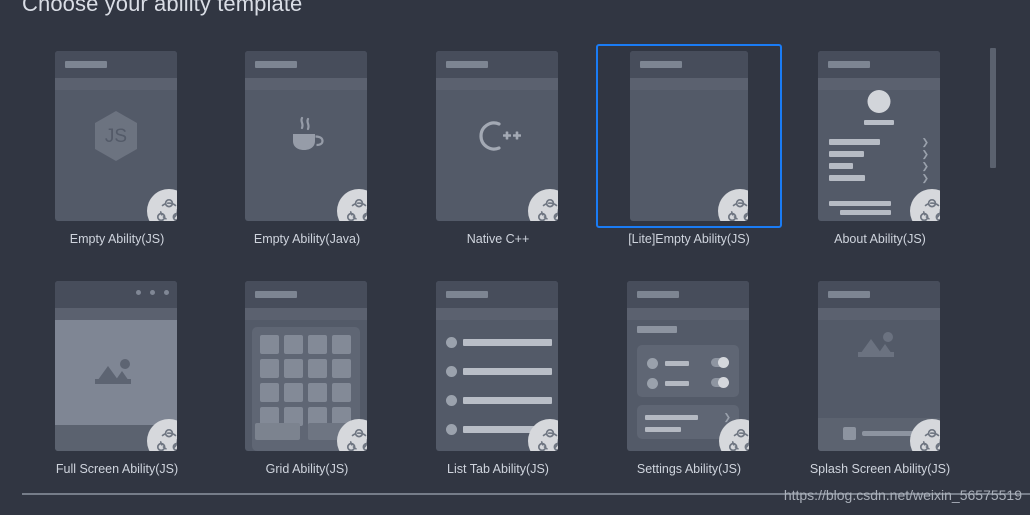 The width and height of the screenshot is (1030, 515). I want to click on footer-button-placeholder, so click(277, 431).